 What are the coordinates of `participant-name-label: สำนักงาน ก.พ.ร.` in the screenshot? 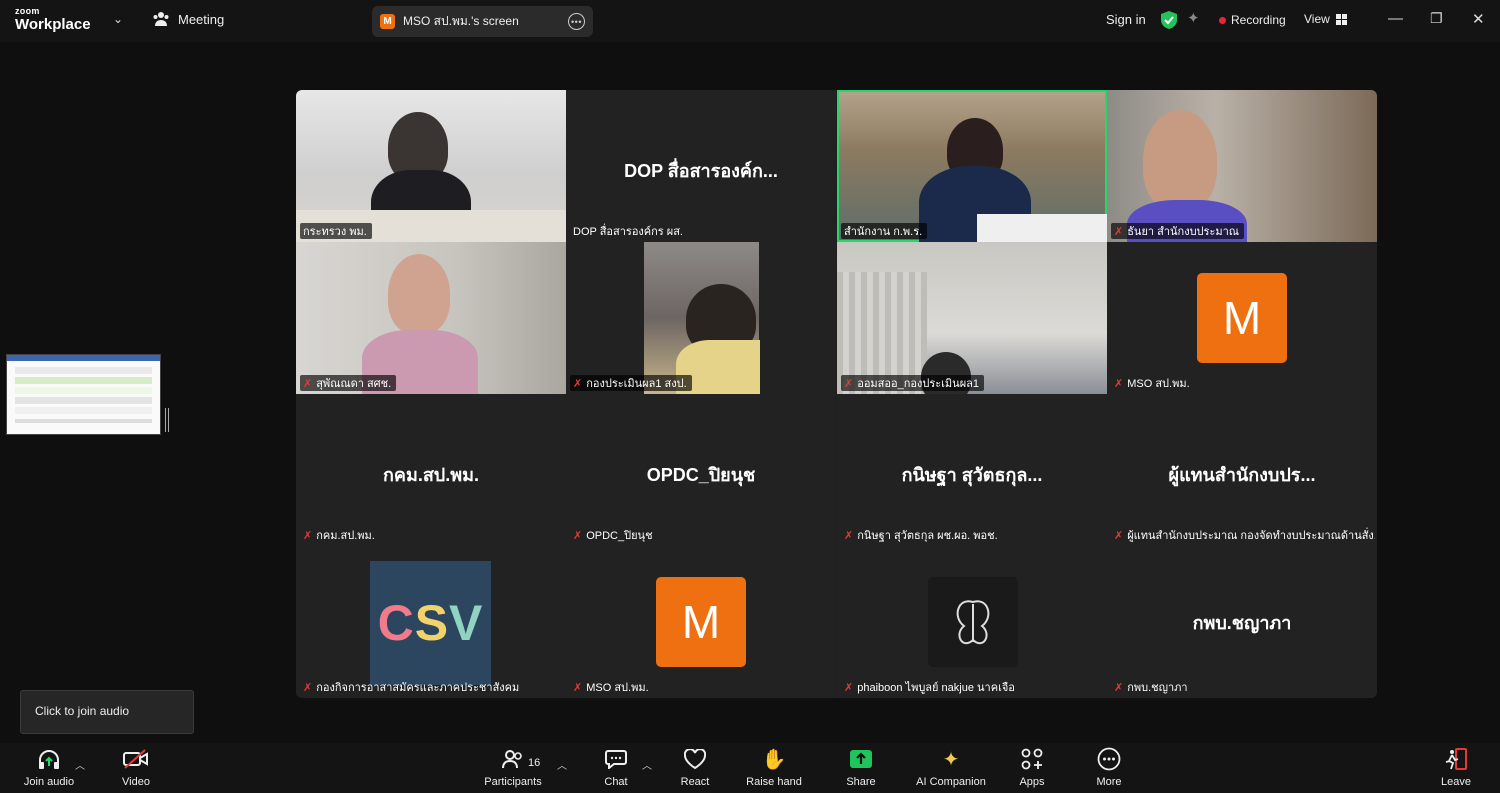 It's located at (884, 231).